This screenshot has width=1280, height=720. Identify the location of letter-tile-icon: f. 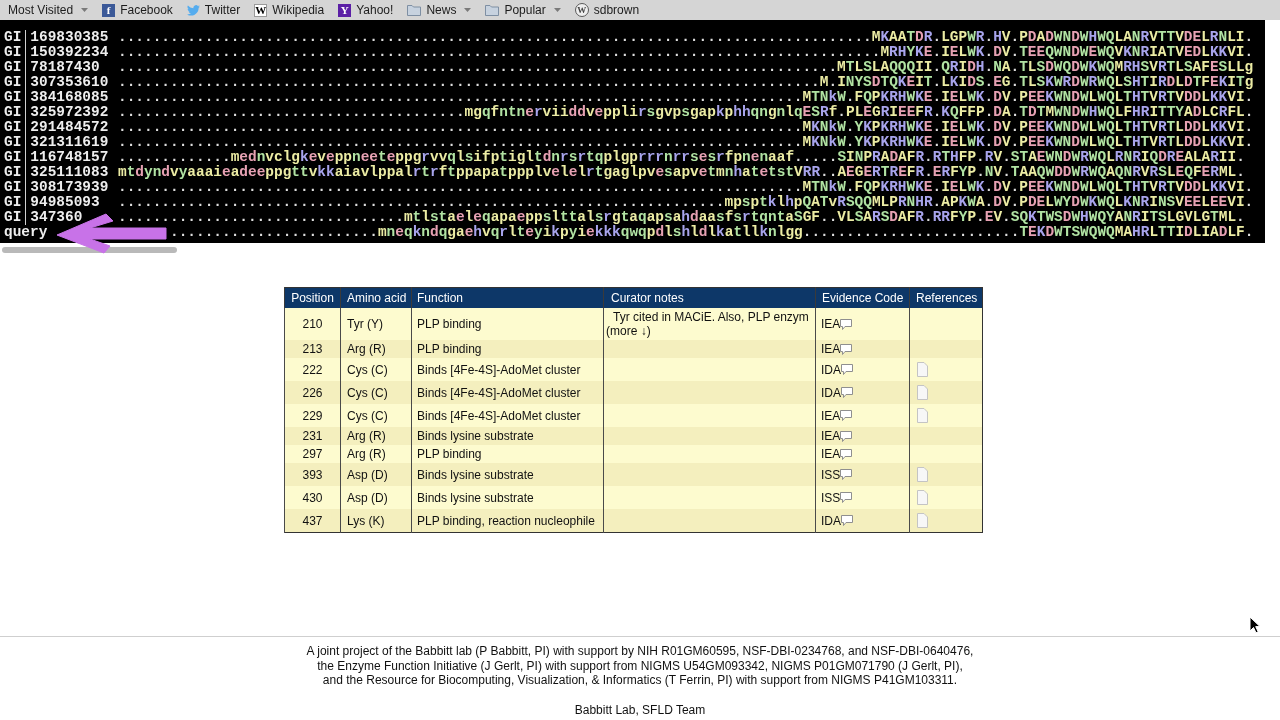
(109, 10).